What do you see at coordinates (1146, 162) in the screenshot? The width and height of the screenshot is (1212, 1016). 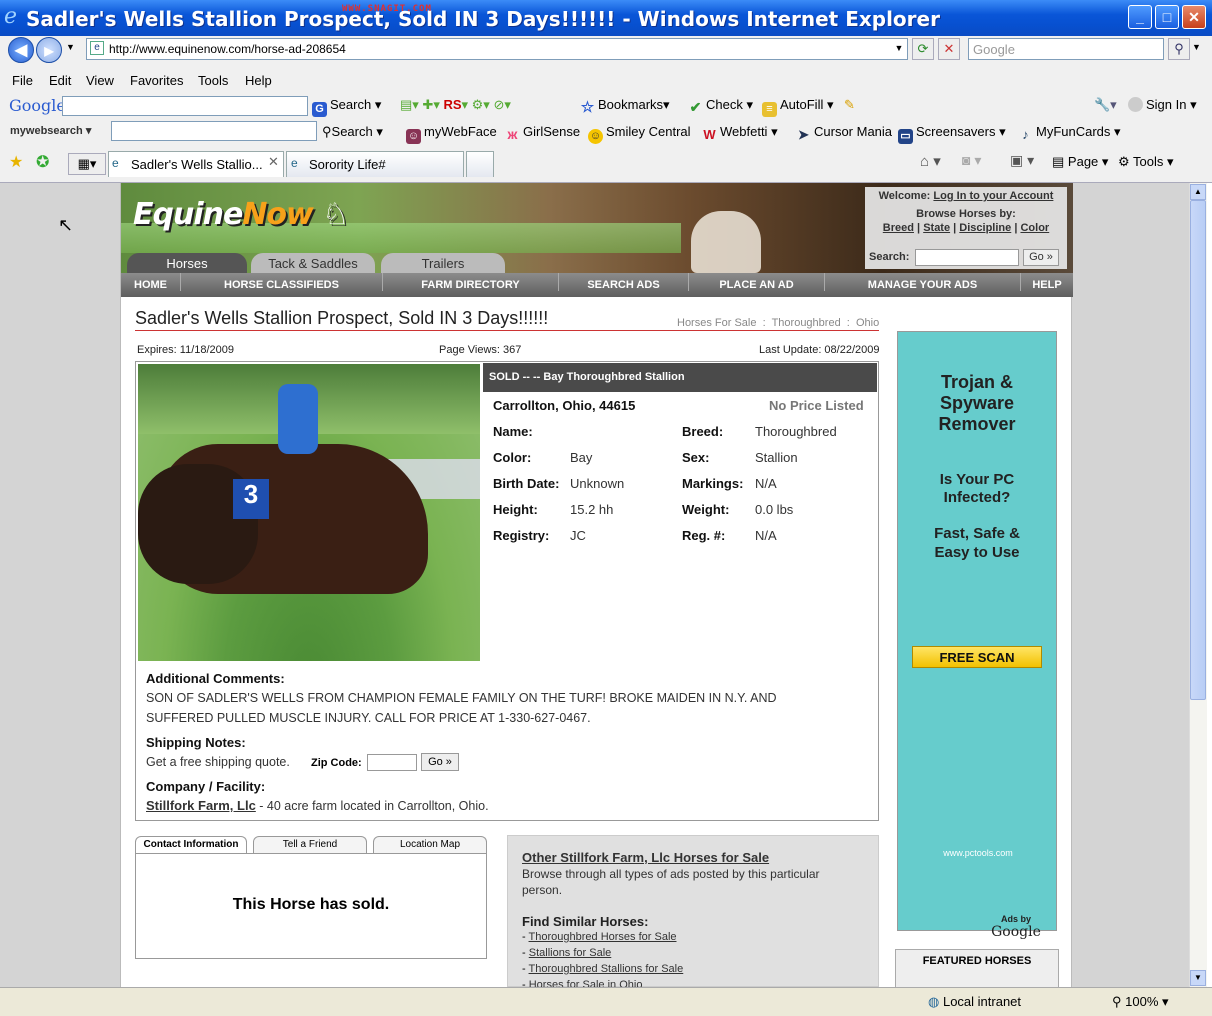 I see `tools-menu: ⚙ Tools ▾` at bounding box center [1146, 162].